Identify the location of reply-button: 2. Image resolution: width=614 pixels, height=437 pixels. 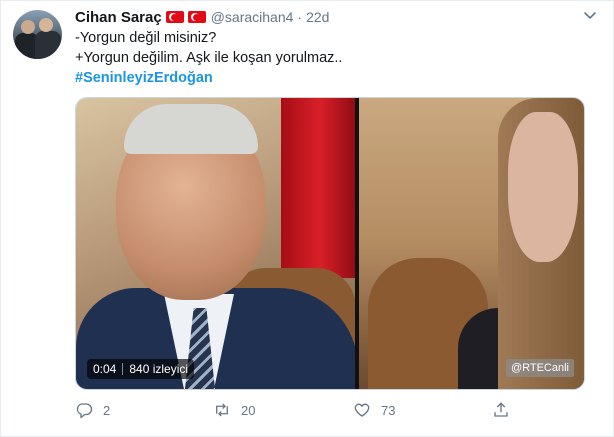
(92, 410).